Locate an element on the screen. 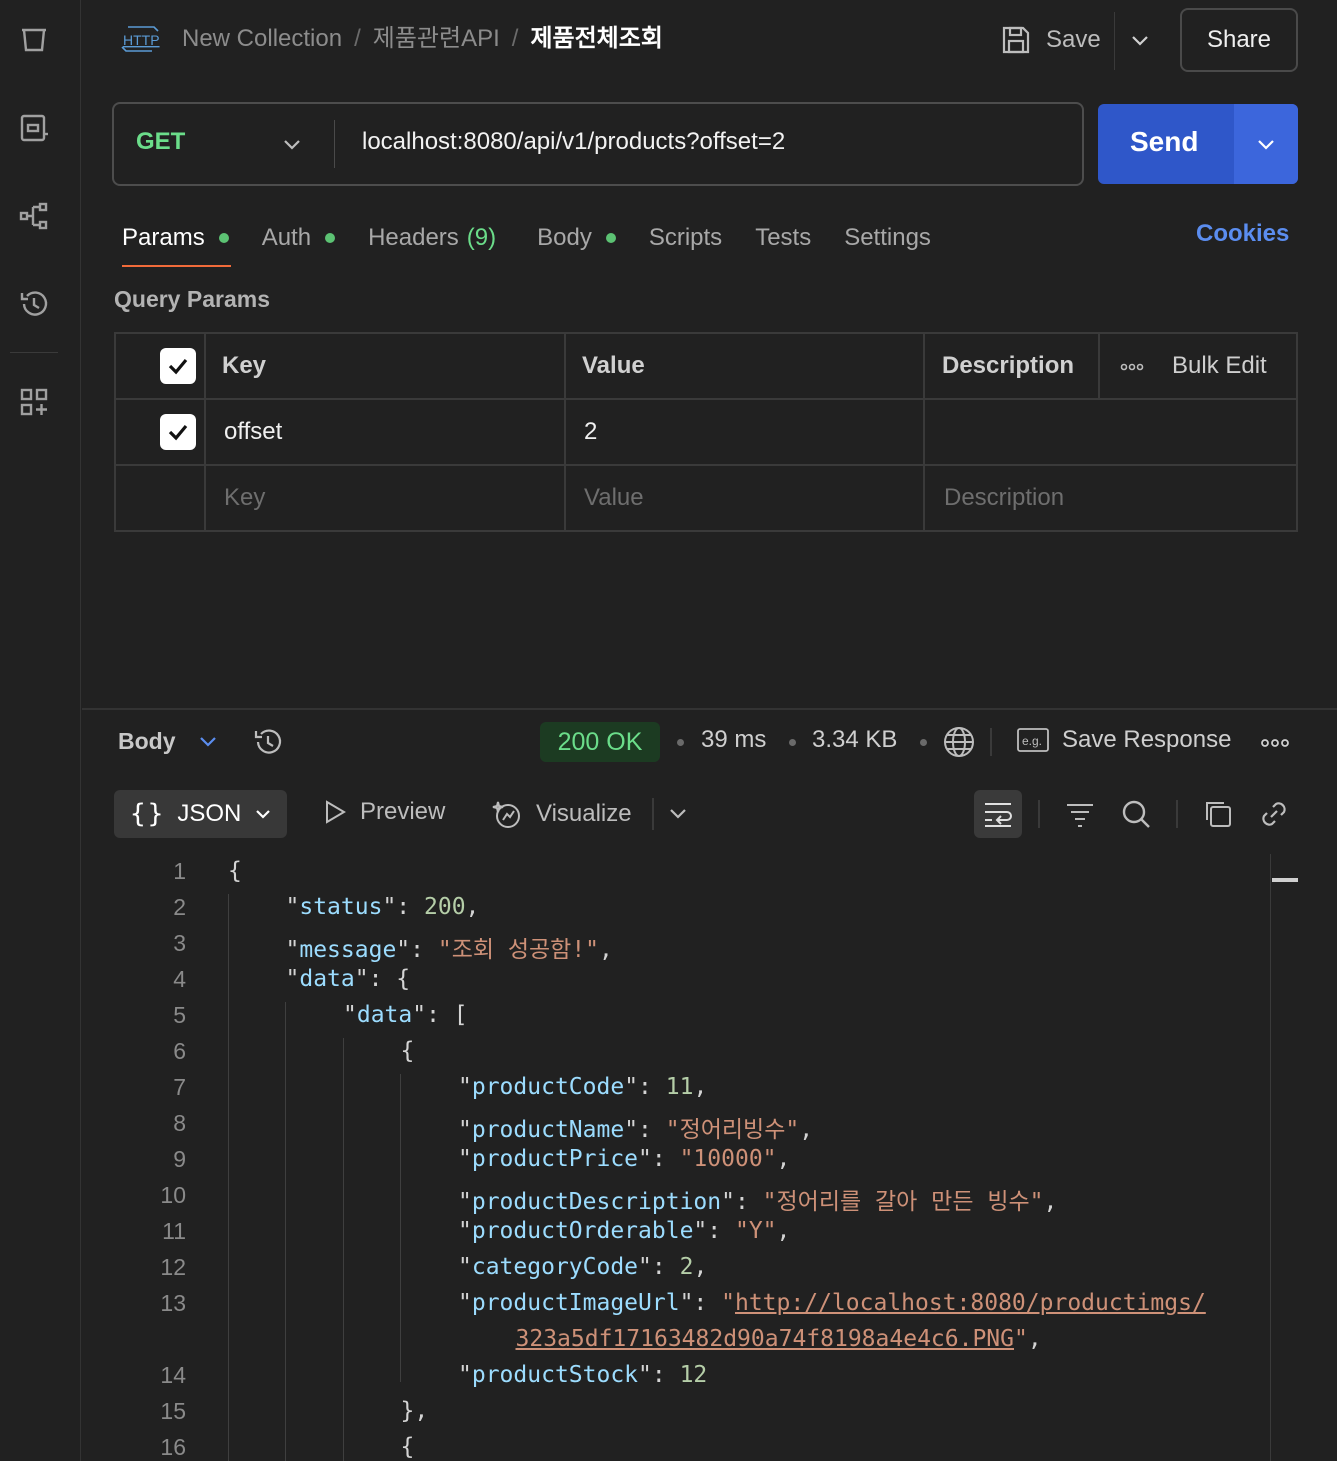 This screenshot has height=1461, width=1337. tab-auth: Auth is located at coordinates (298, 238).